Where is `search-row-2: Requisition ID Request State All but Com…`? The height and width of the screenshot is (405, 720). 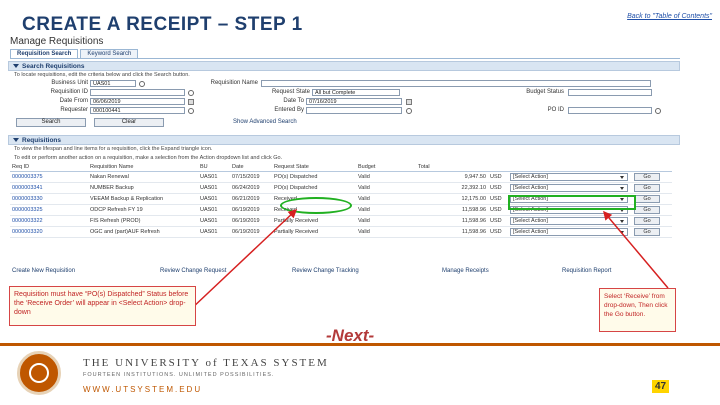 search-row-2: Requisition ID Request State All but Com… is located at coordinates (344, 93).